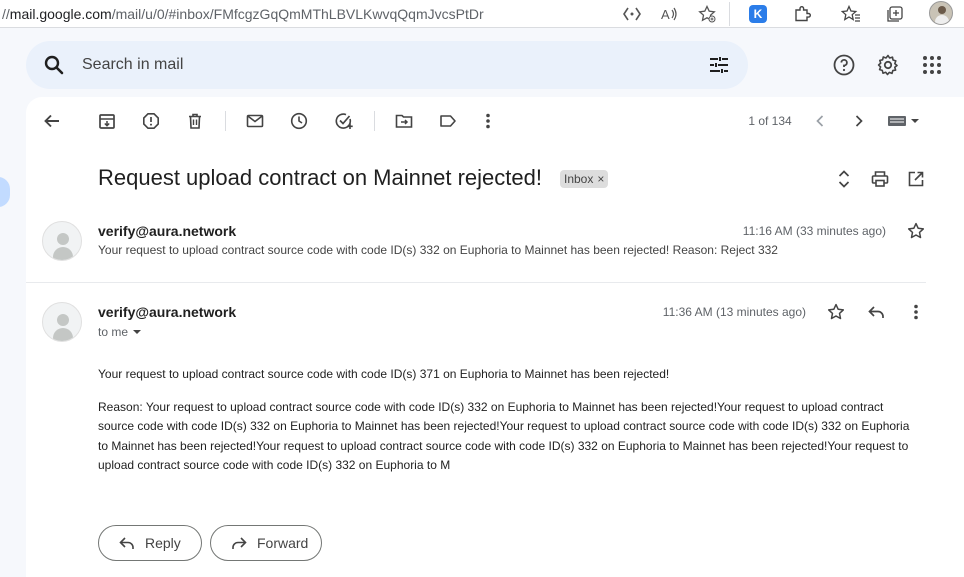 The height and width of the screenshot is (577, 964). What do you see at coordinates (54, 65) in the screenshot?
I see `search-icon` at bounding box center [54, 65].